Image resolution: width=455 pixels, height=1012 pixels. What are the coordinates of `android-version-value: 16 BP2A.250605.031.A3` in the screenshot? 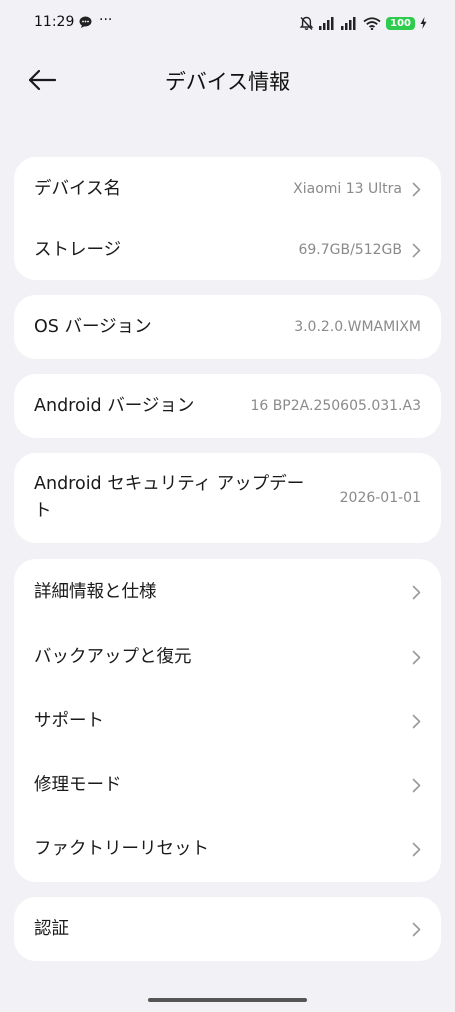 It's located at (335, 406).